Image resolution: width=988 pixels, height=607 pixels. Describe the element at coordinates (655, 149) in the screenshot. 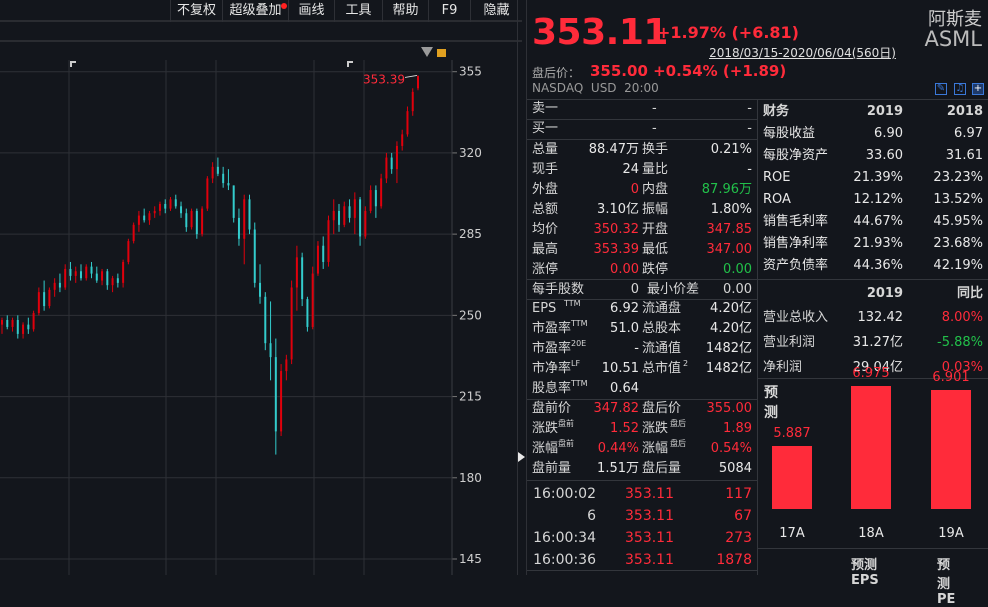

I see `stat-label: 换手` at that location.